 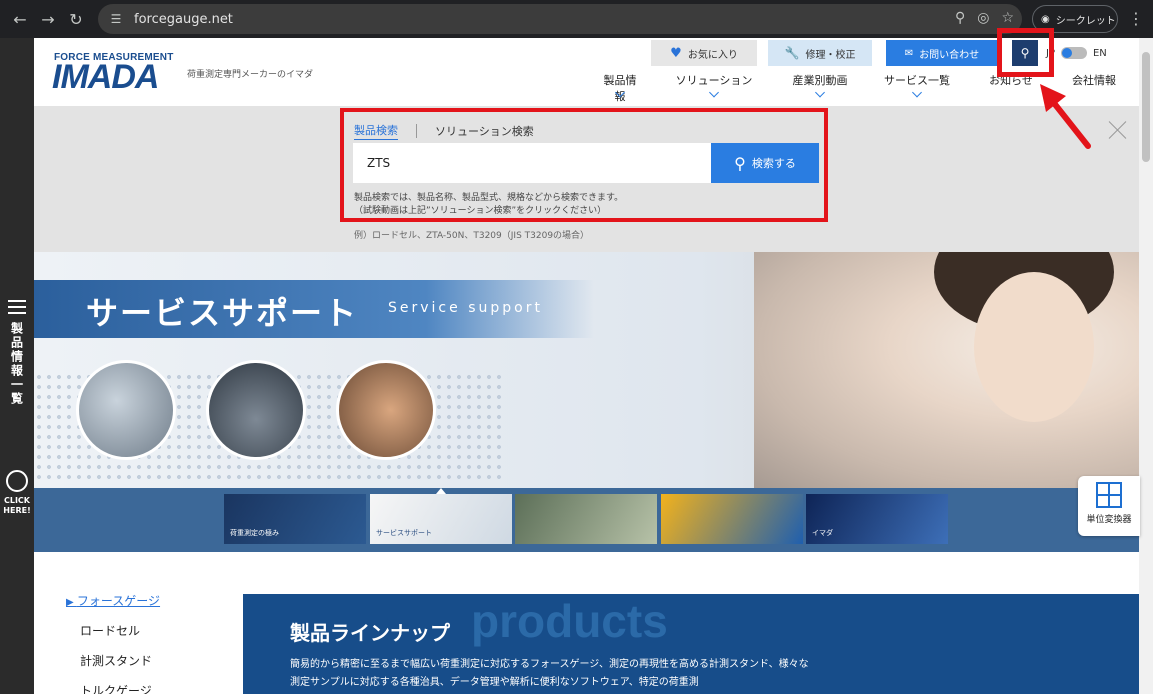 I want to click on thumb-label: 荷重測定の極み, so click(x=254, y=533).